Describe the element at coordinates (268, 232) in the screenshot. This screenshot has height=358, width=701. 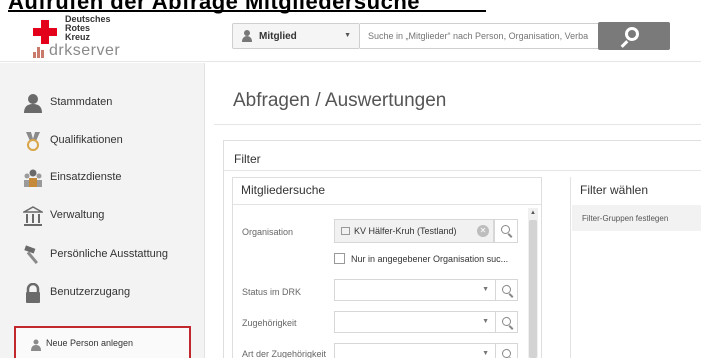
I see `organisation-label: Organisation` at that location.